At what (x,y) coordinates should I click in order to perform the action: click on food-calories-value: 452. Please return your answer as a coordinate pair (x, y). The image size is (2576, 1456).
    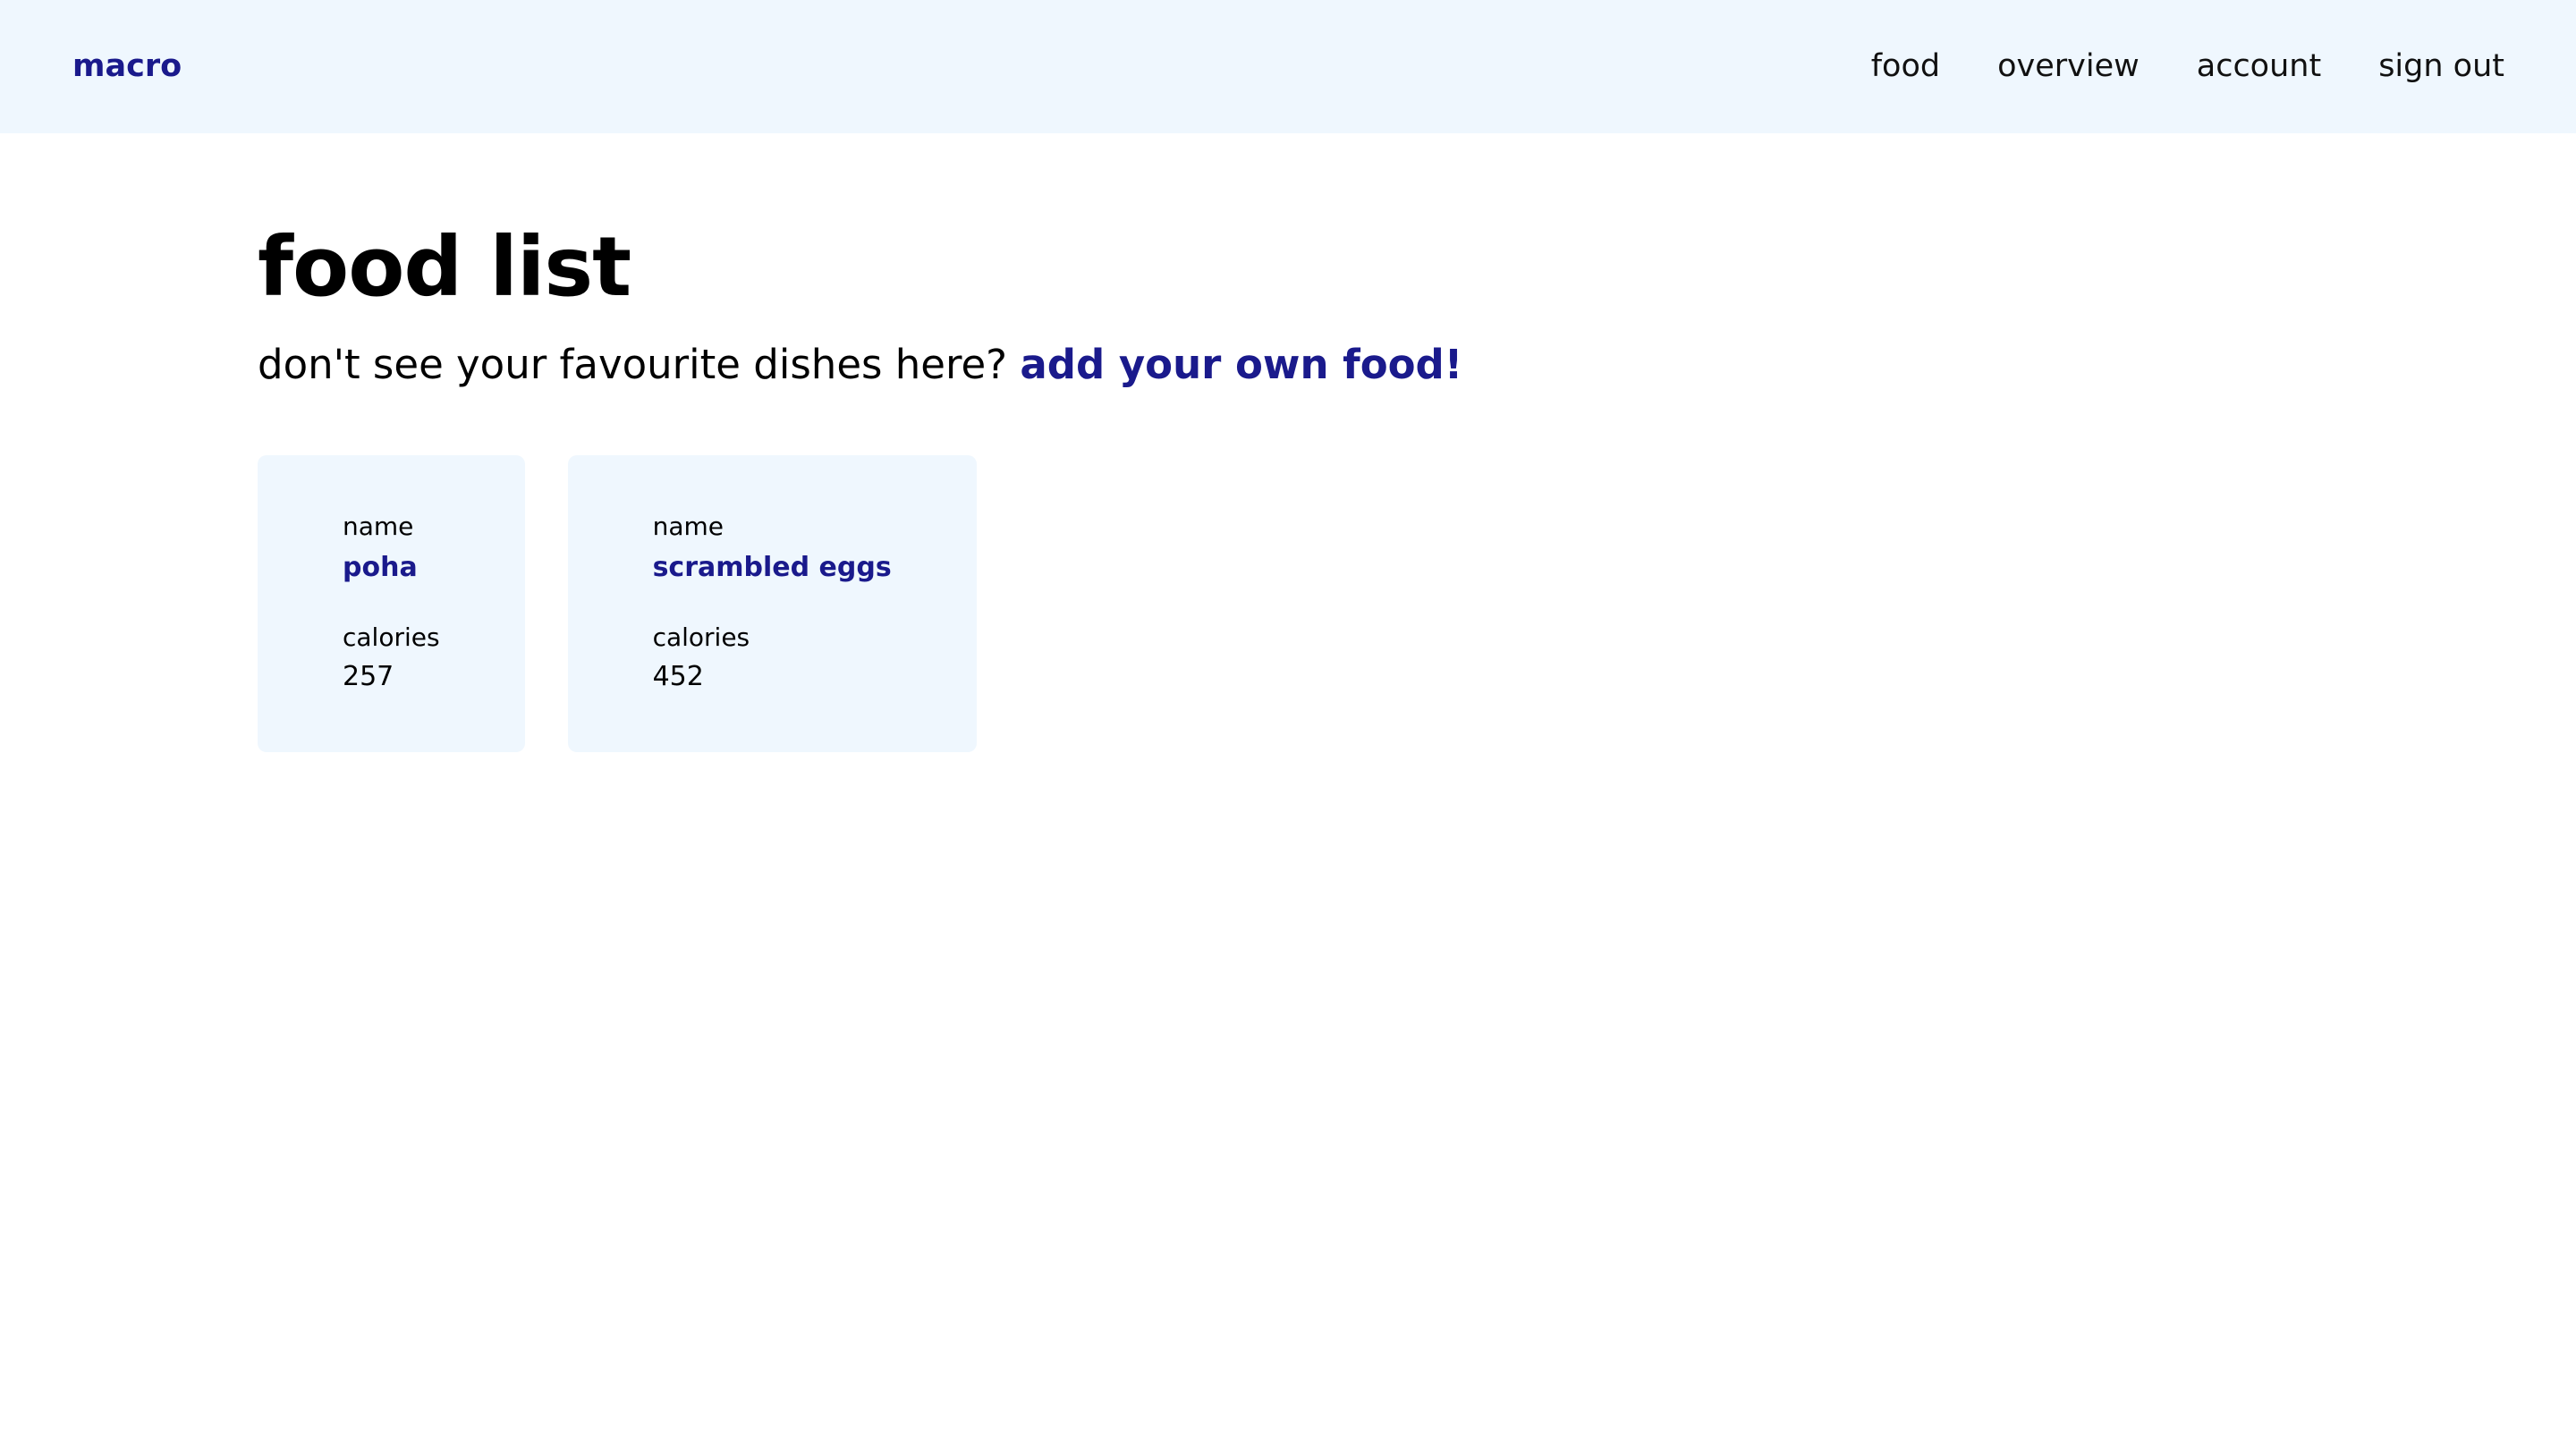
    Looking at the image, I should click on (678, 676).